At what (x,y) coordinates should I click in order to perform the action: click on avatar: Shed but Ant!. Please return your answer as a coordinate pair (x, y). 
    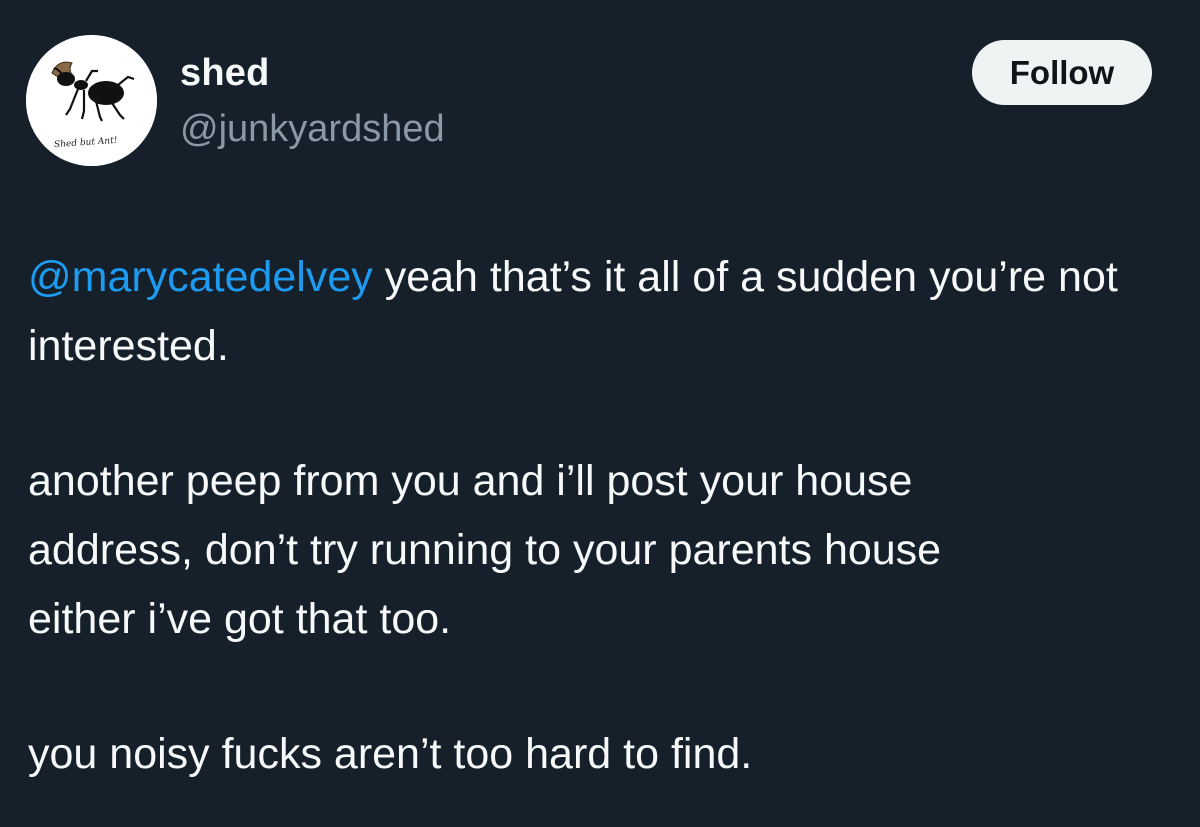
    Looking at the image, I should click on (91, 100).